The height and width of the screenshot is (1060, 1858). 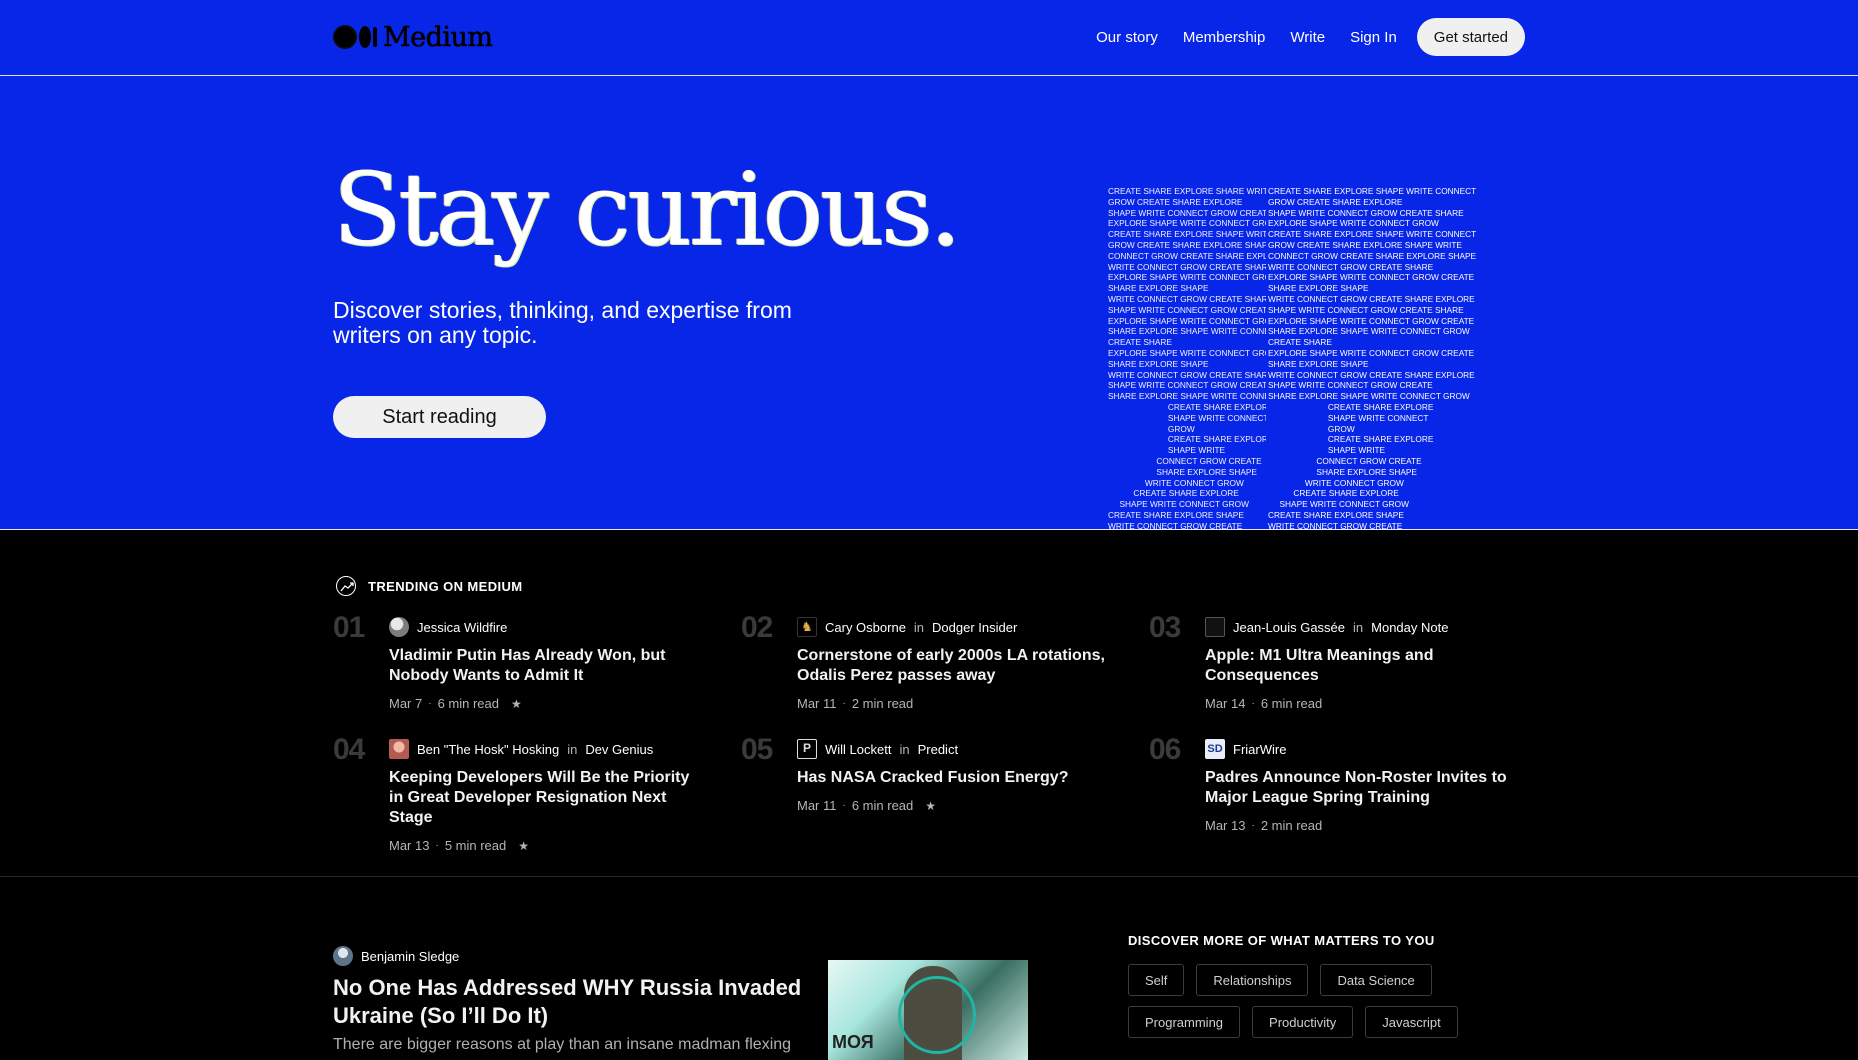 What do you see at coordinates (1376, 980) in the screenshot?
I see `tag-data-science: Data Science` at bounding box center [1376, 980].